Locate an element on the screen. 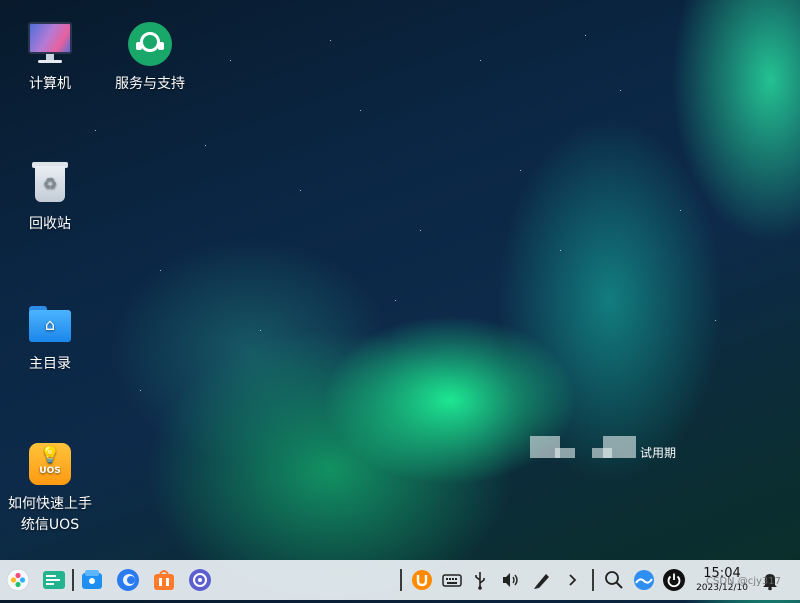  search-button is located at coordinates (614, 580).